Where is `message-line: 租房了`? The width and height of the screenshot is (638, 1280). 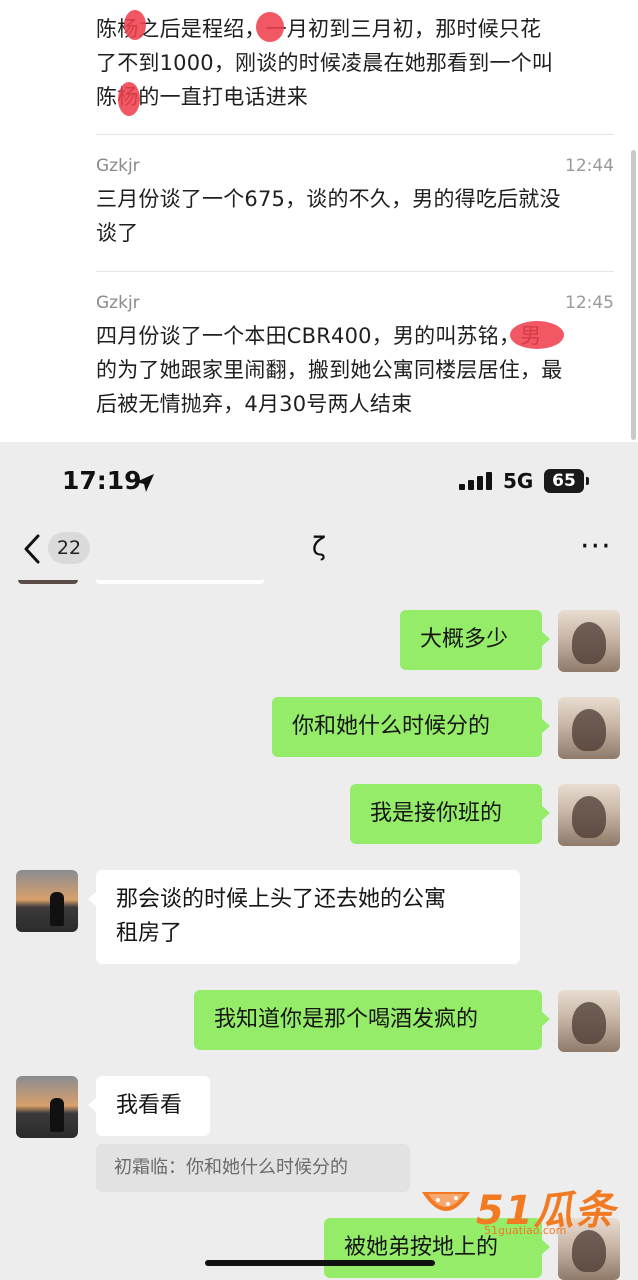
message-line: 租房了 is located at coordinates (149, 933).